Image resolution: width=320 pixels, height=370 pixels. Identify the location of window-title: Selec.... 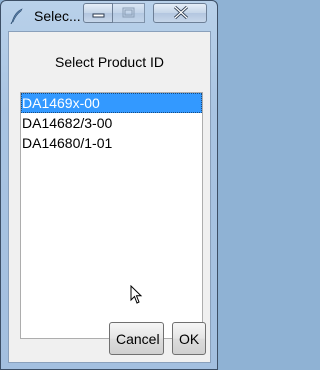
(57, 16).